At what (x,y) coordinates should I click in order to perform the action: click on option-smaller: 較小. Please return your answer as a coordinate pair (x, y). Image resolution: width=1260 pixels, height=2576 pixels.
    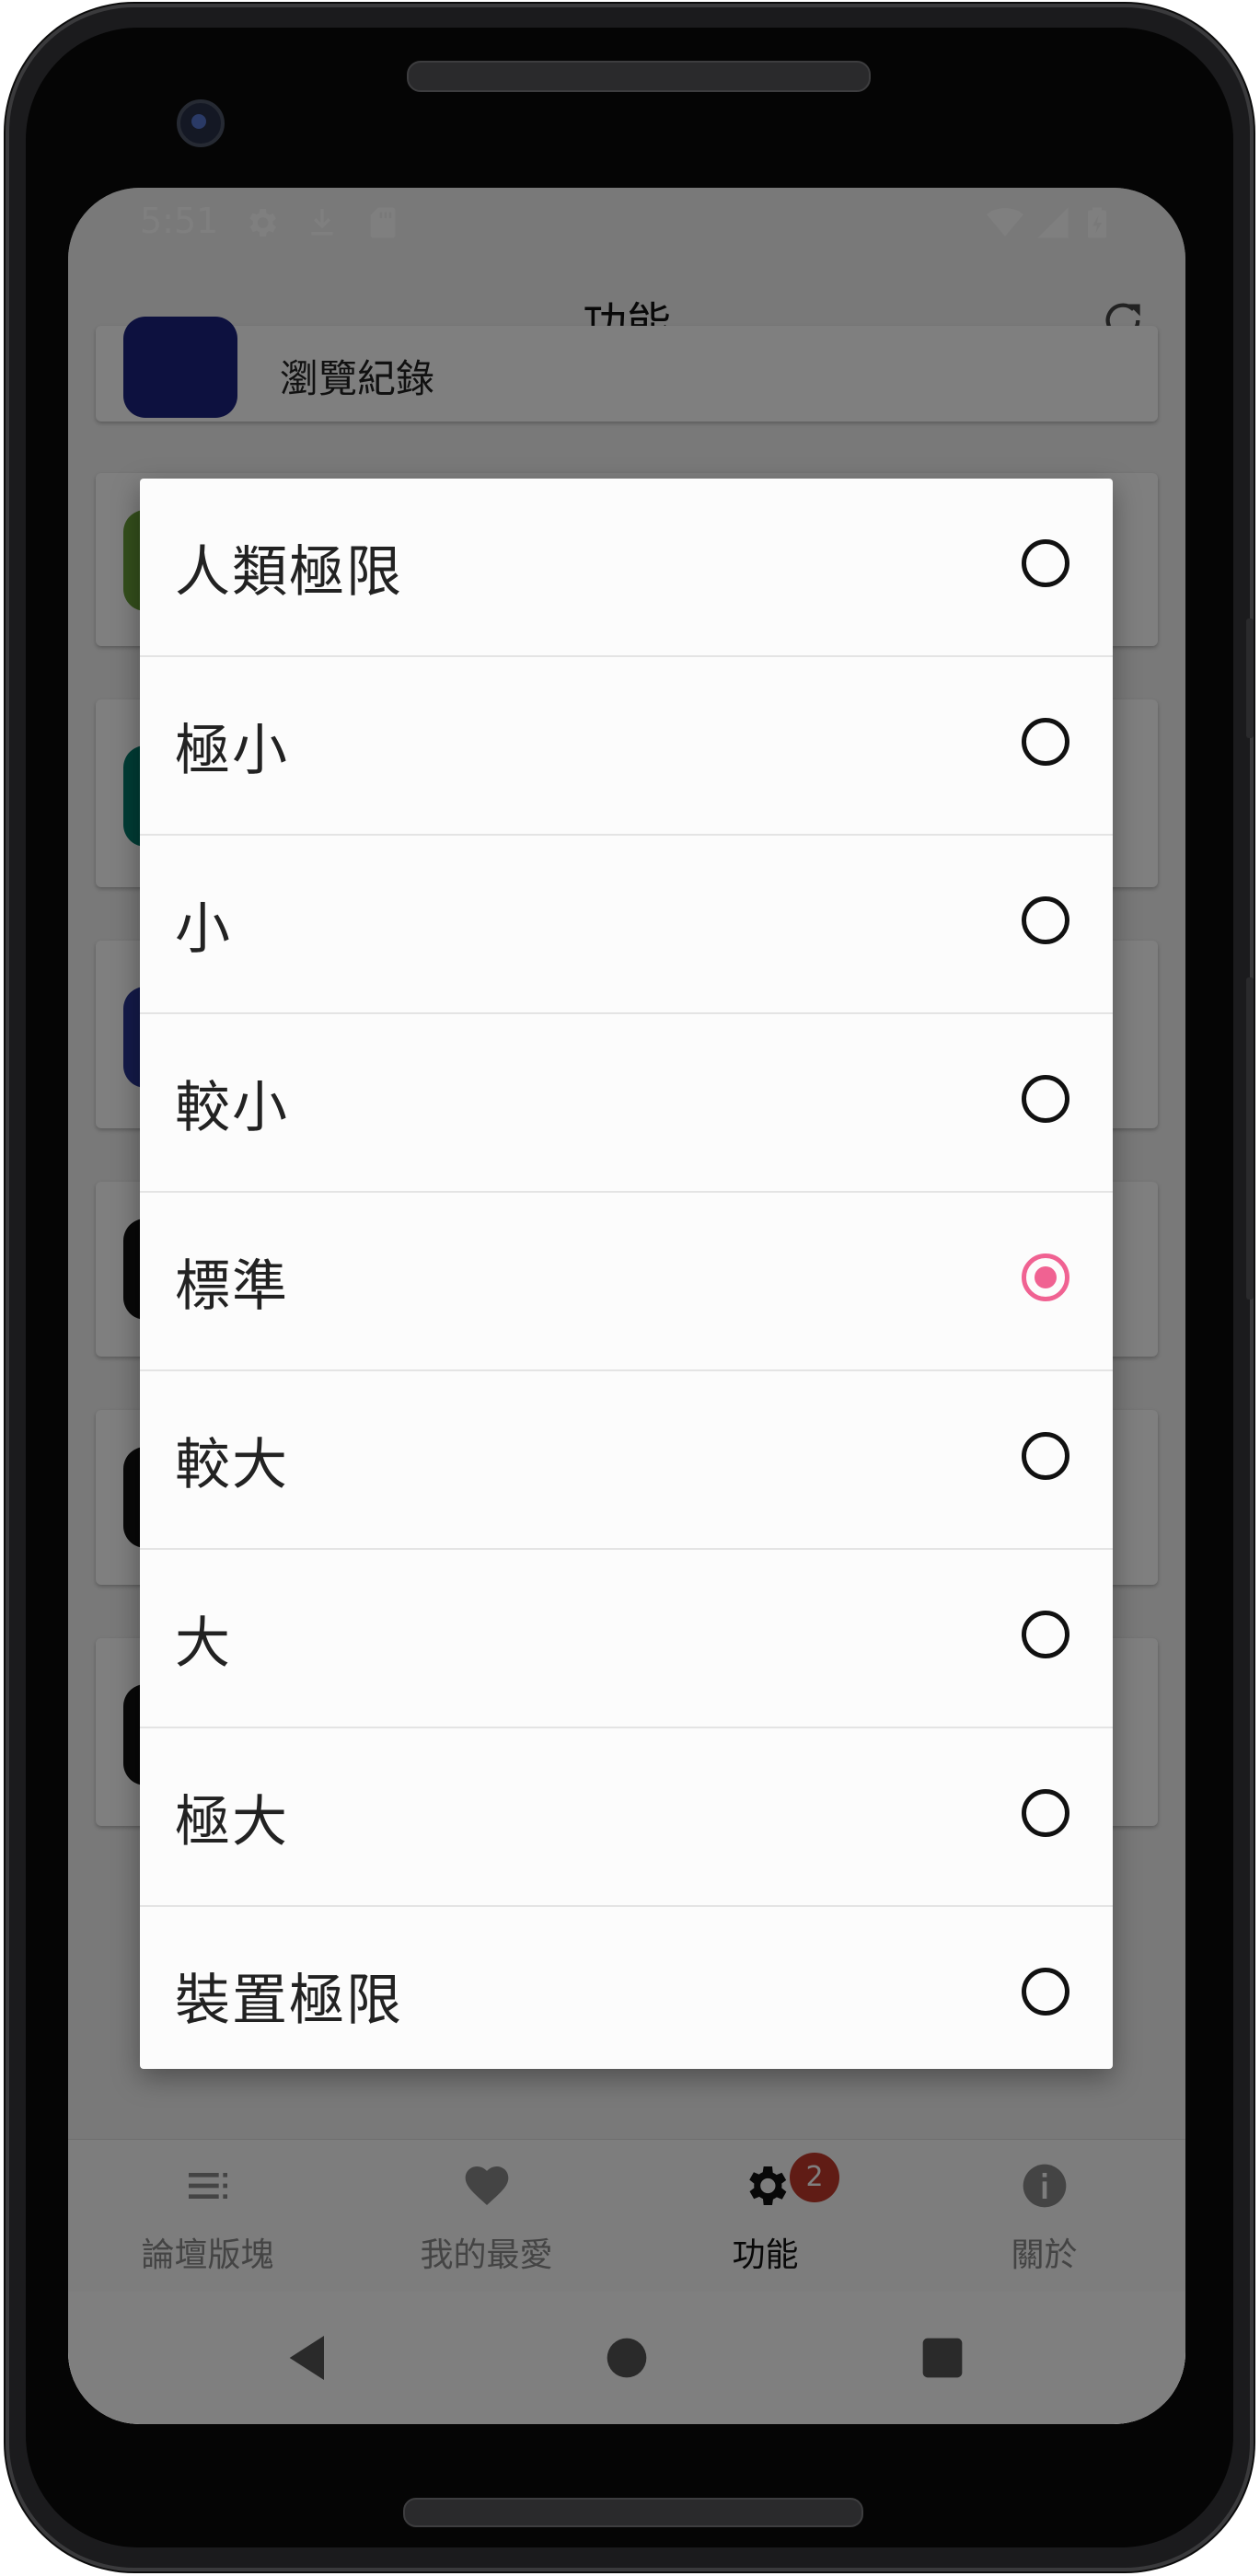
    Looking at the image, I should click on (626, 1104).